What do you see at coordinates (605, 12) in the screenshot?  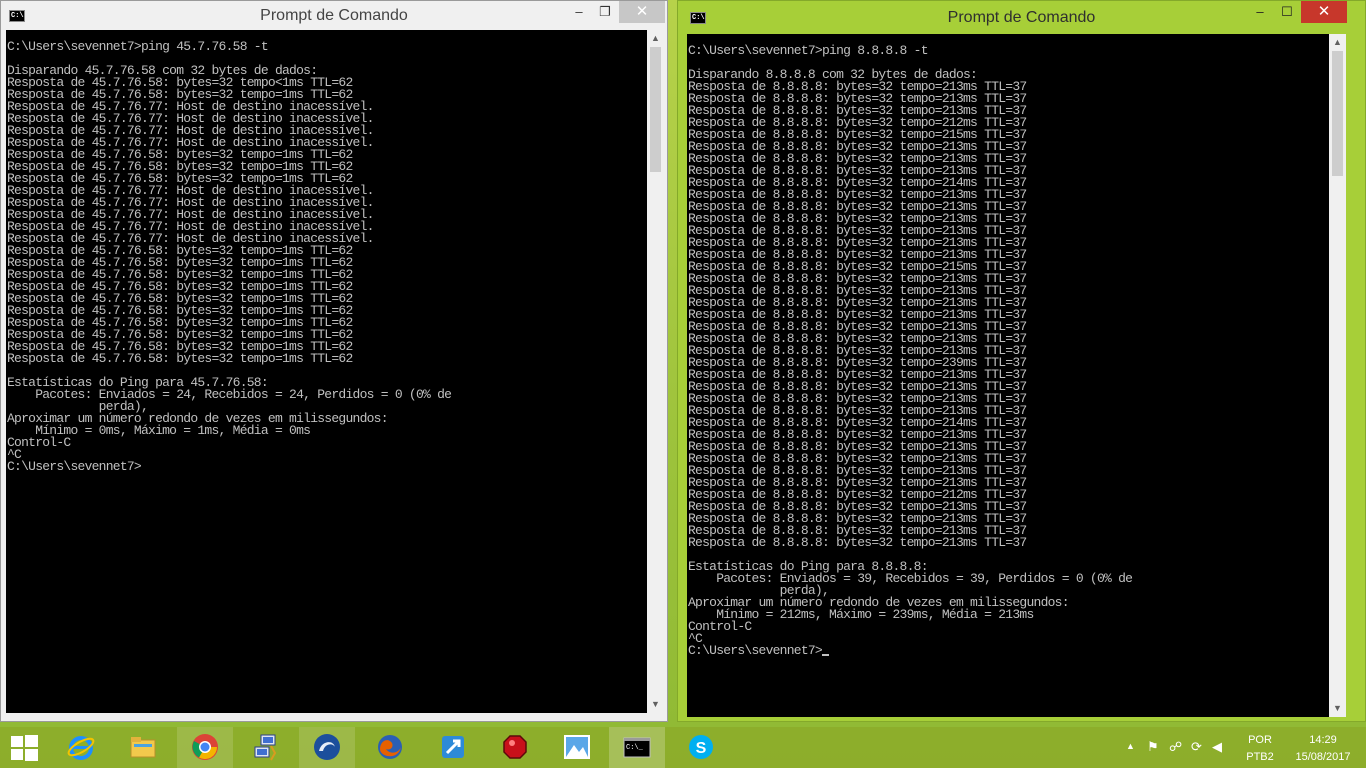 I see `maximize-button: ❐` at bounding box center [605, 12].